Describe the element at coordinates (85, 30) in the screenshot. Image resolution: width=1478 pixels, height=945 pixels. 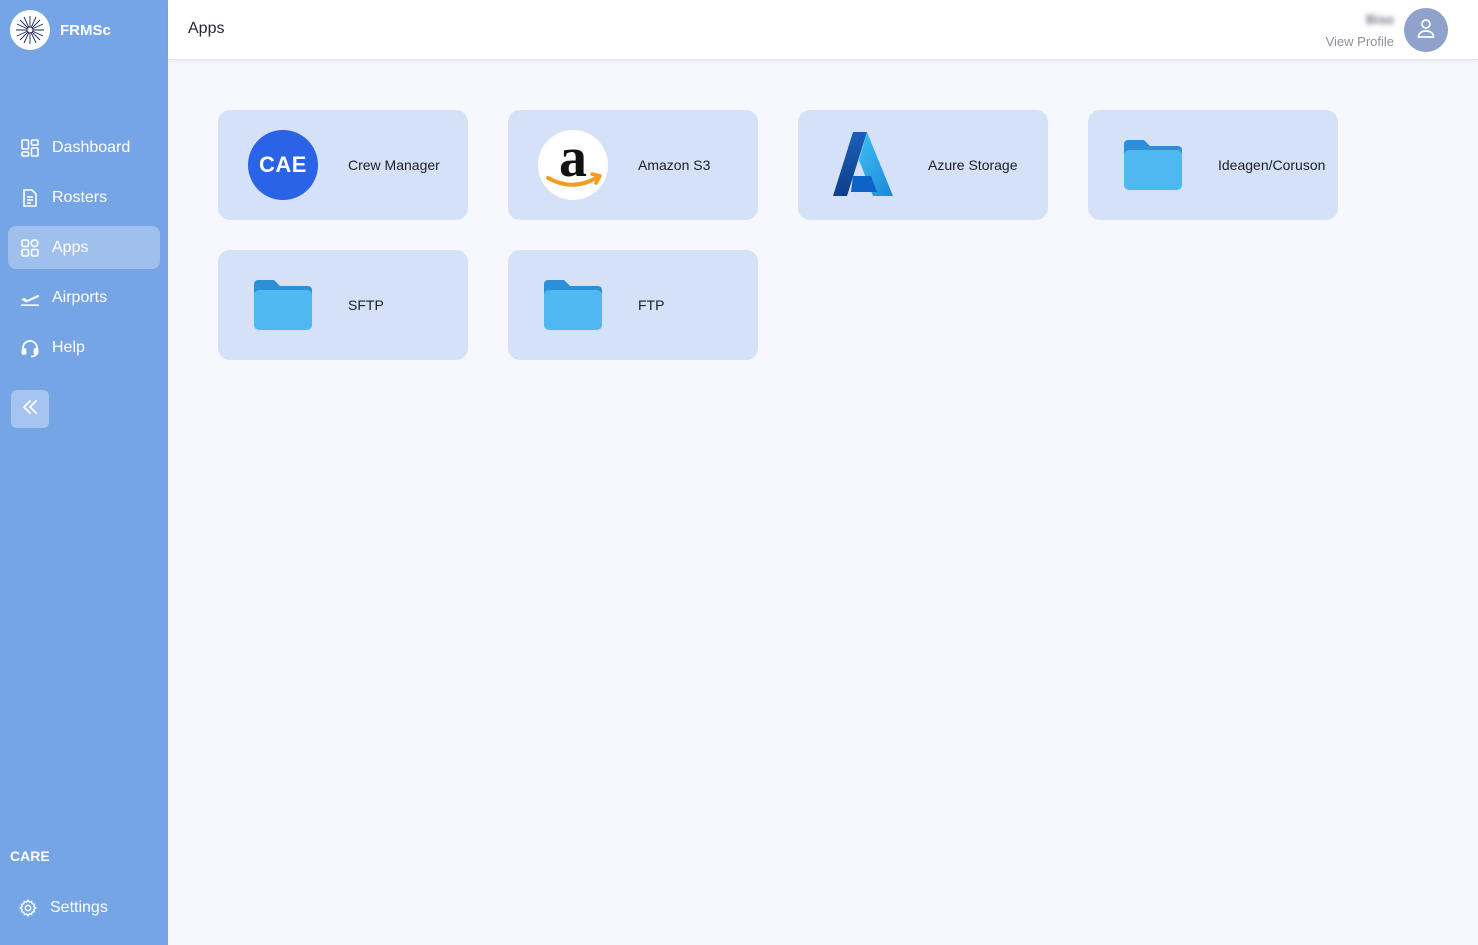
I see `brand-name: FRMSc` at that location.